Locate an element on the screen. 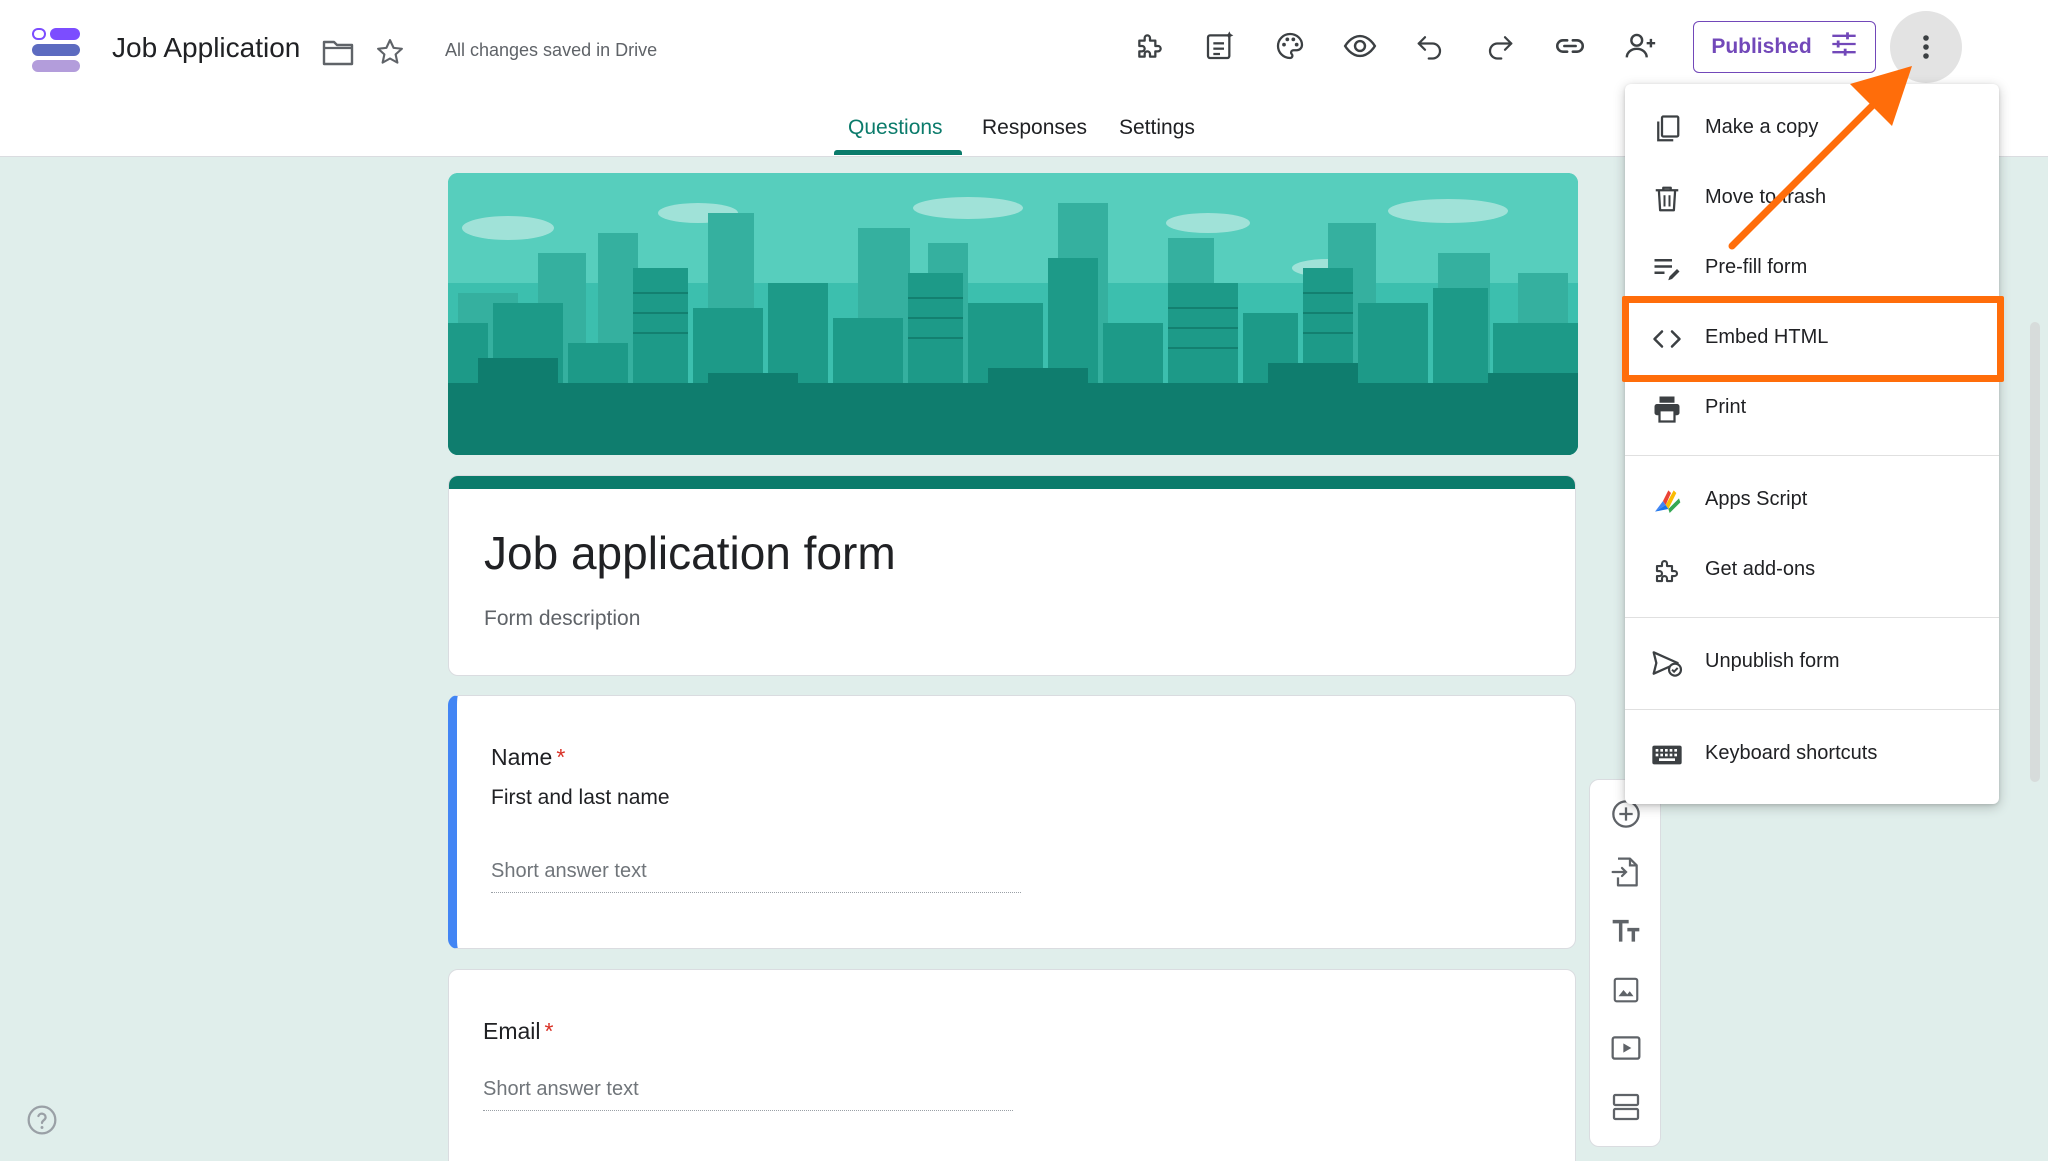  app-title: Job Application is located at coordinates (206, 48).